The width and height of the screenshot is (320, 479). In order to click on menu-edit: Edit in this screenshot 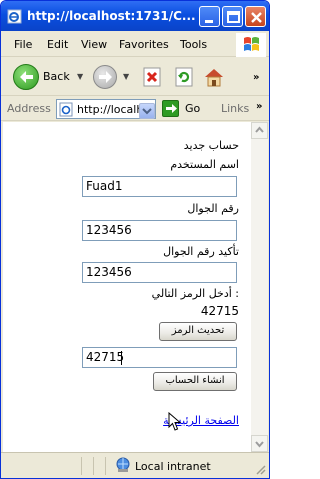, I will do `click(57, 44)`.